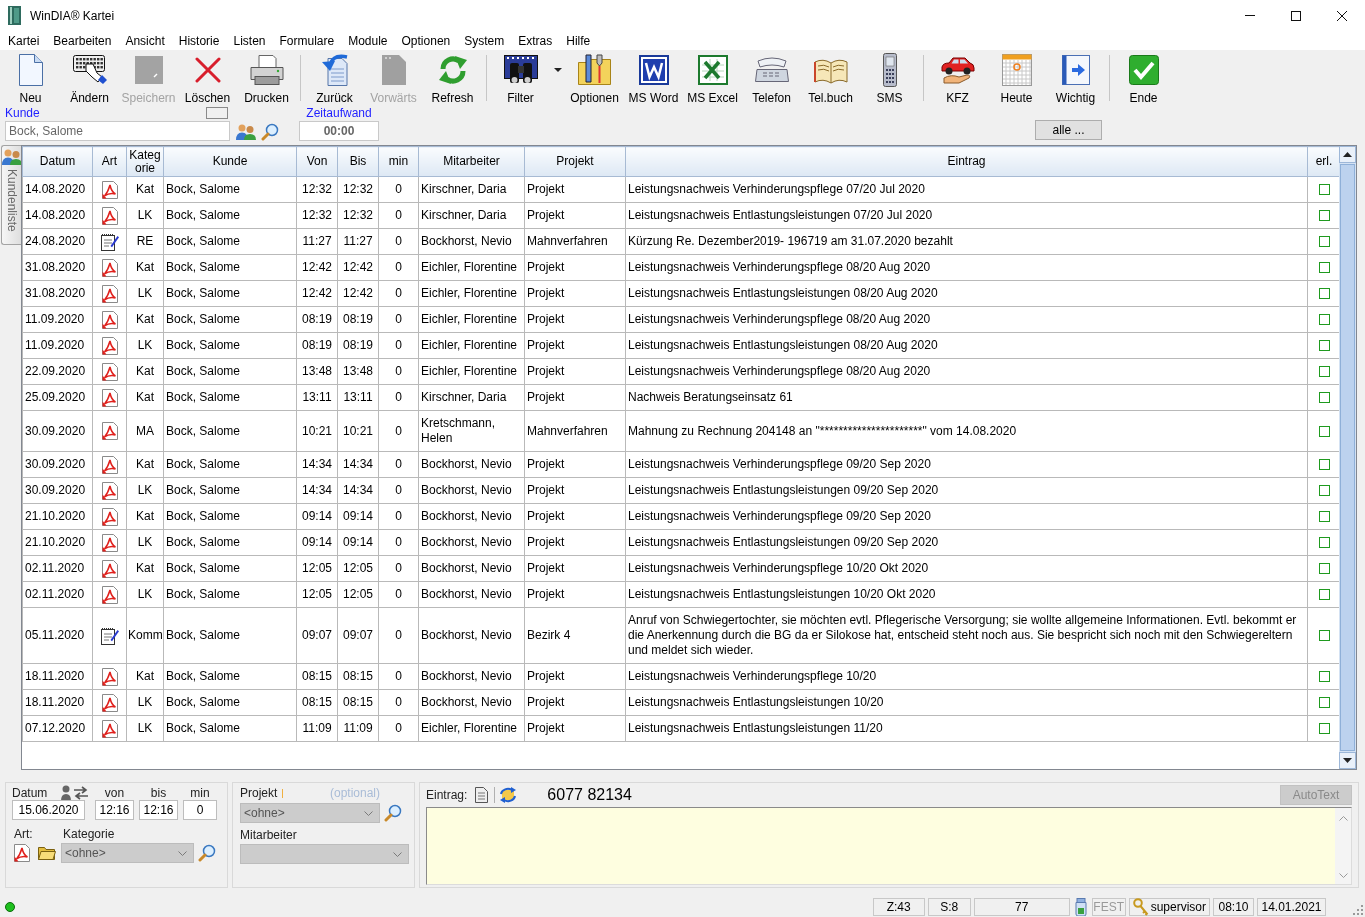 This screenshot has height=917, width=1365. Describe the element at coordinates (1075, 77) in the screenshot. I see `toolbar-button: Wichtig` at that location.